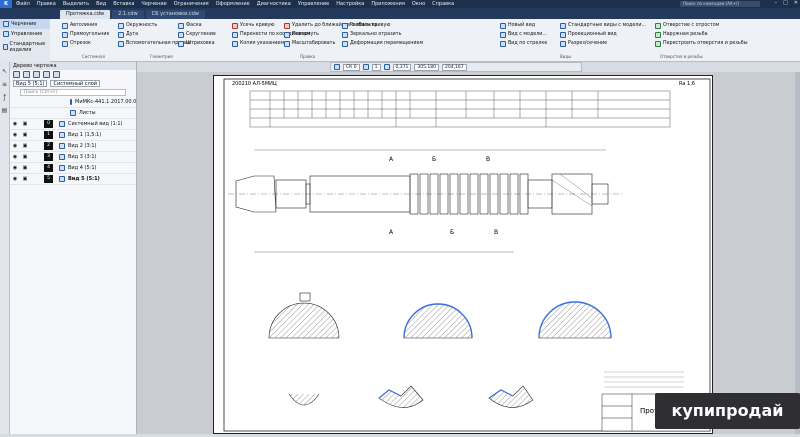 This screenshot has width=800, height=437. I want to click on menu-apps: Приложения, so click(388, 4).